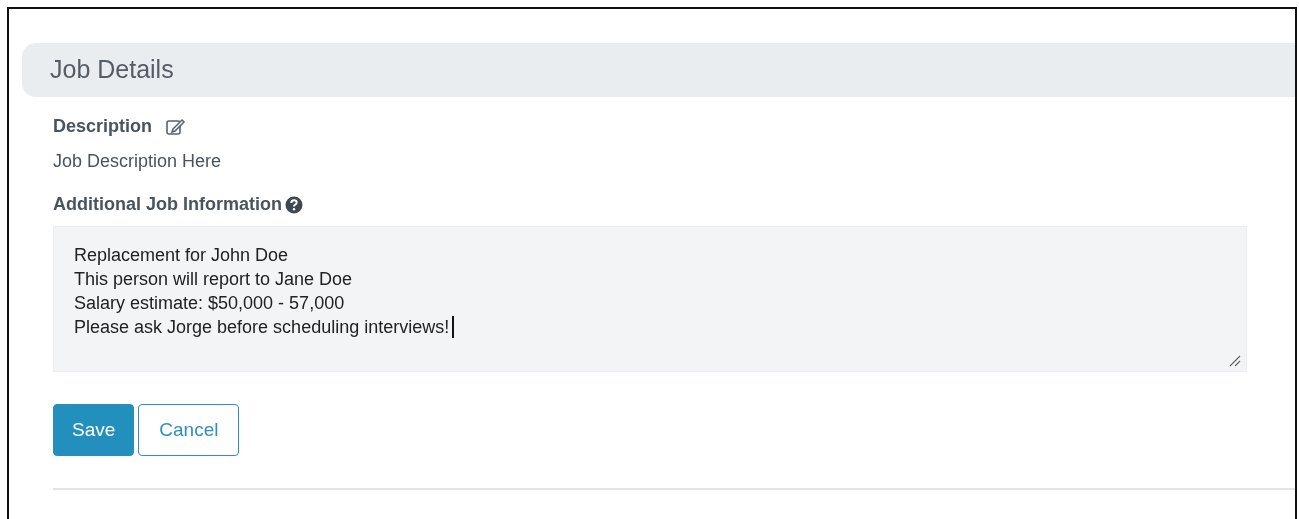 This screenshot has height=519, width=1299. What do you see at coordinates (138, 161) in the screenshot?
I see `description-text: Job Description Here` at bounding box center [138, 161].